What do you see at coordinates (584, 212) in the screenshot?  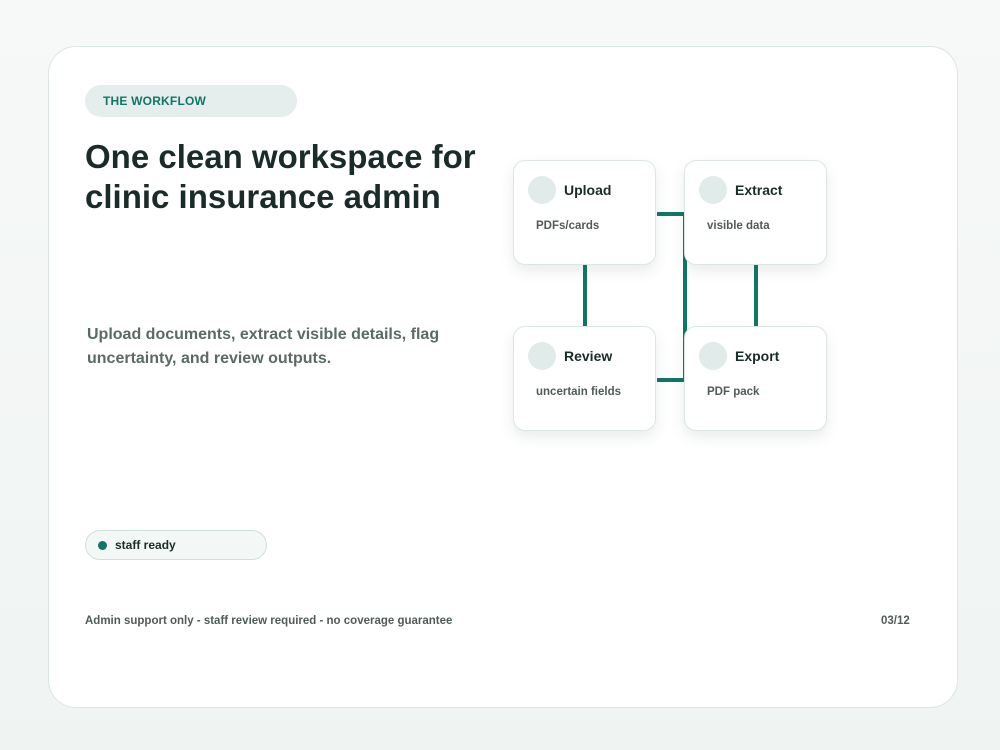 I see `step-card-upload: Upload PDFs/cards` at bounding box center [584, 212].